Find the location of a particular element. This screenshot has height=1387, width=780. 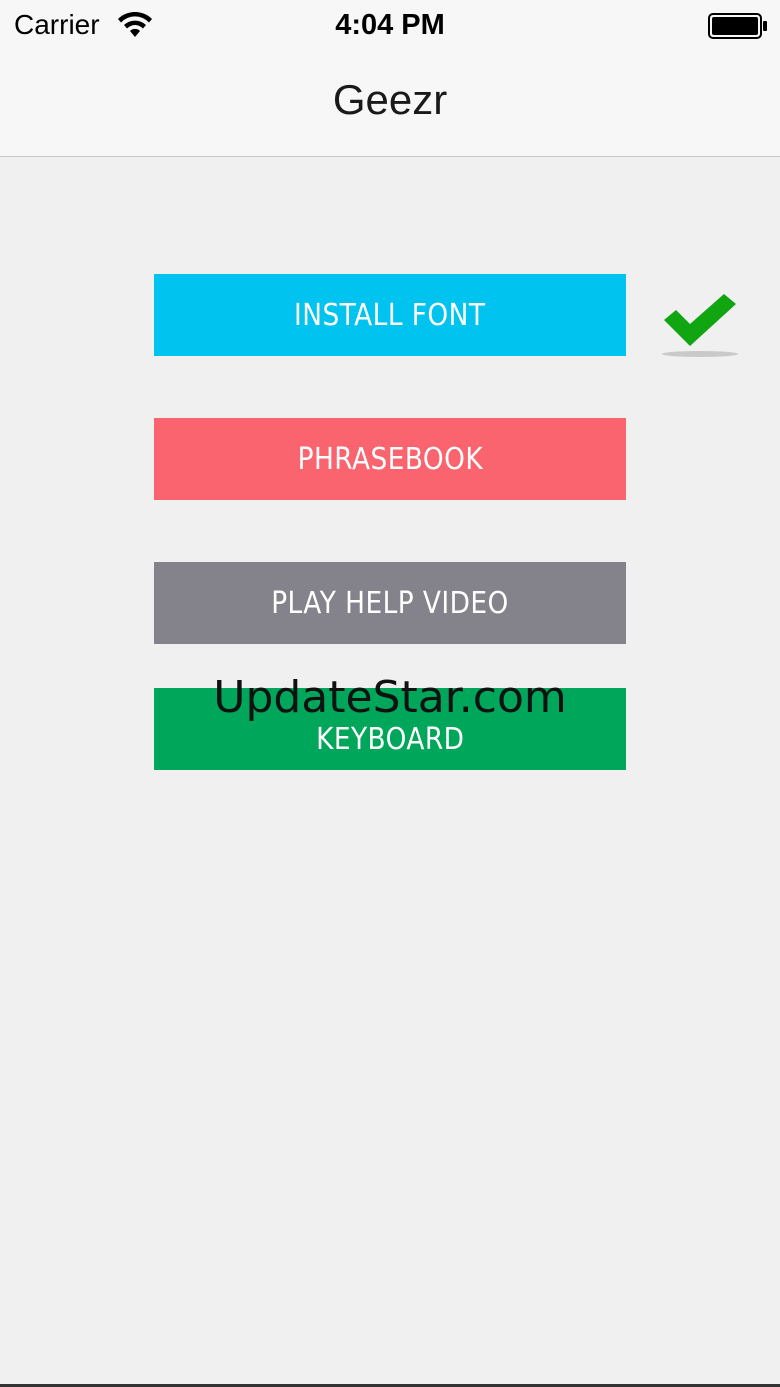

install-font-label: INSTALL FONT is located at coordinates (390, 315).